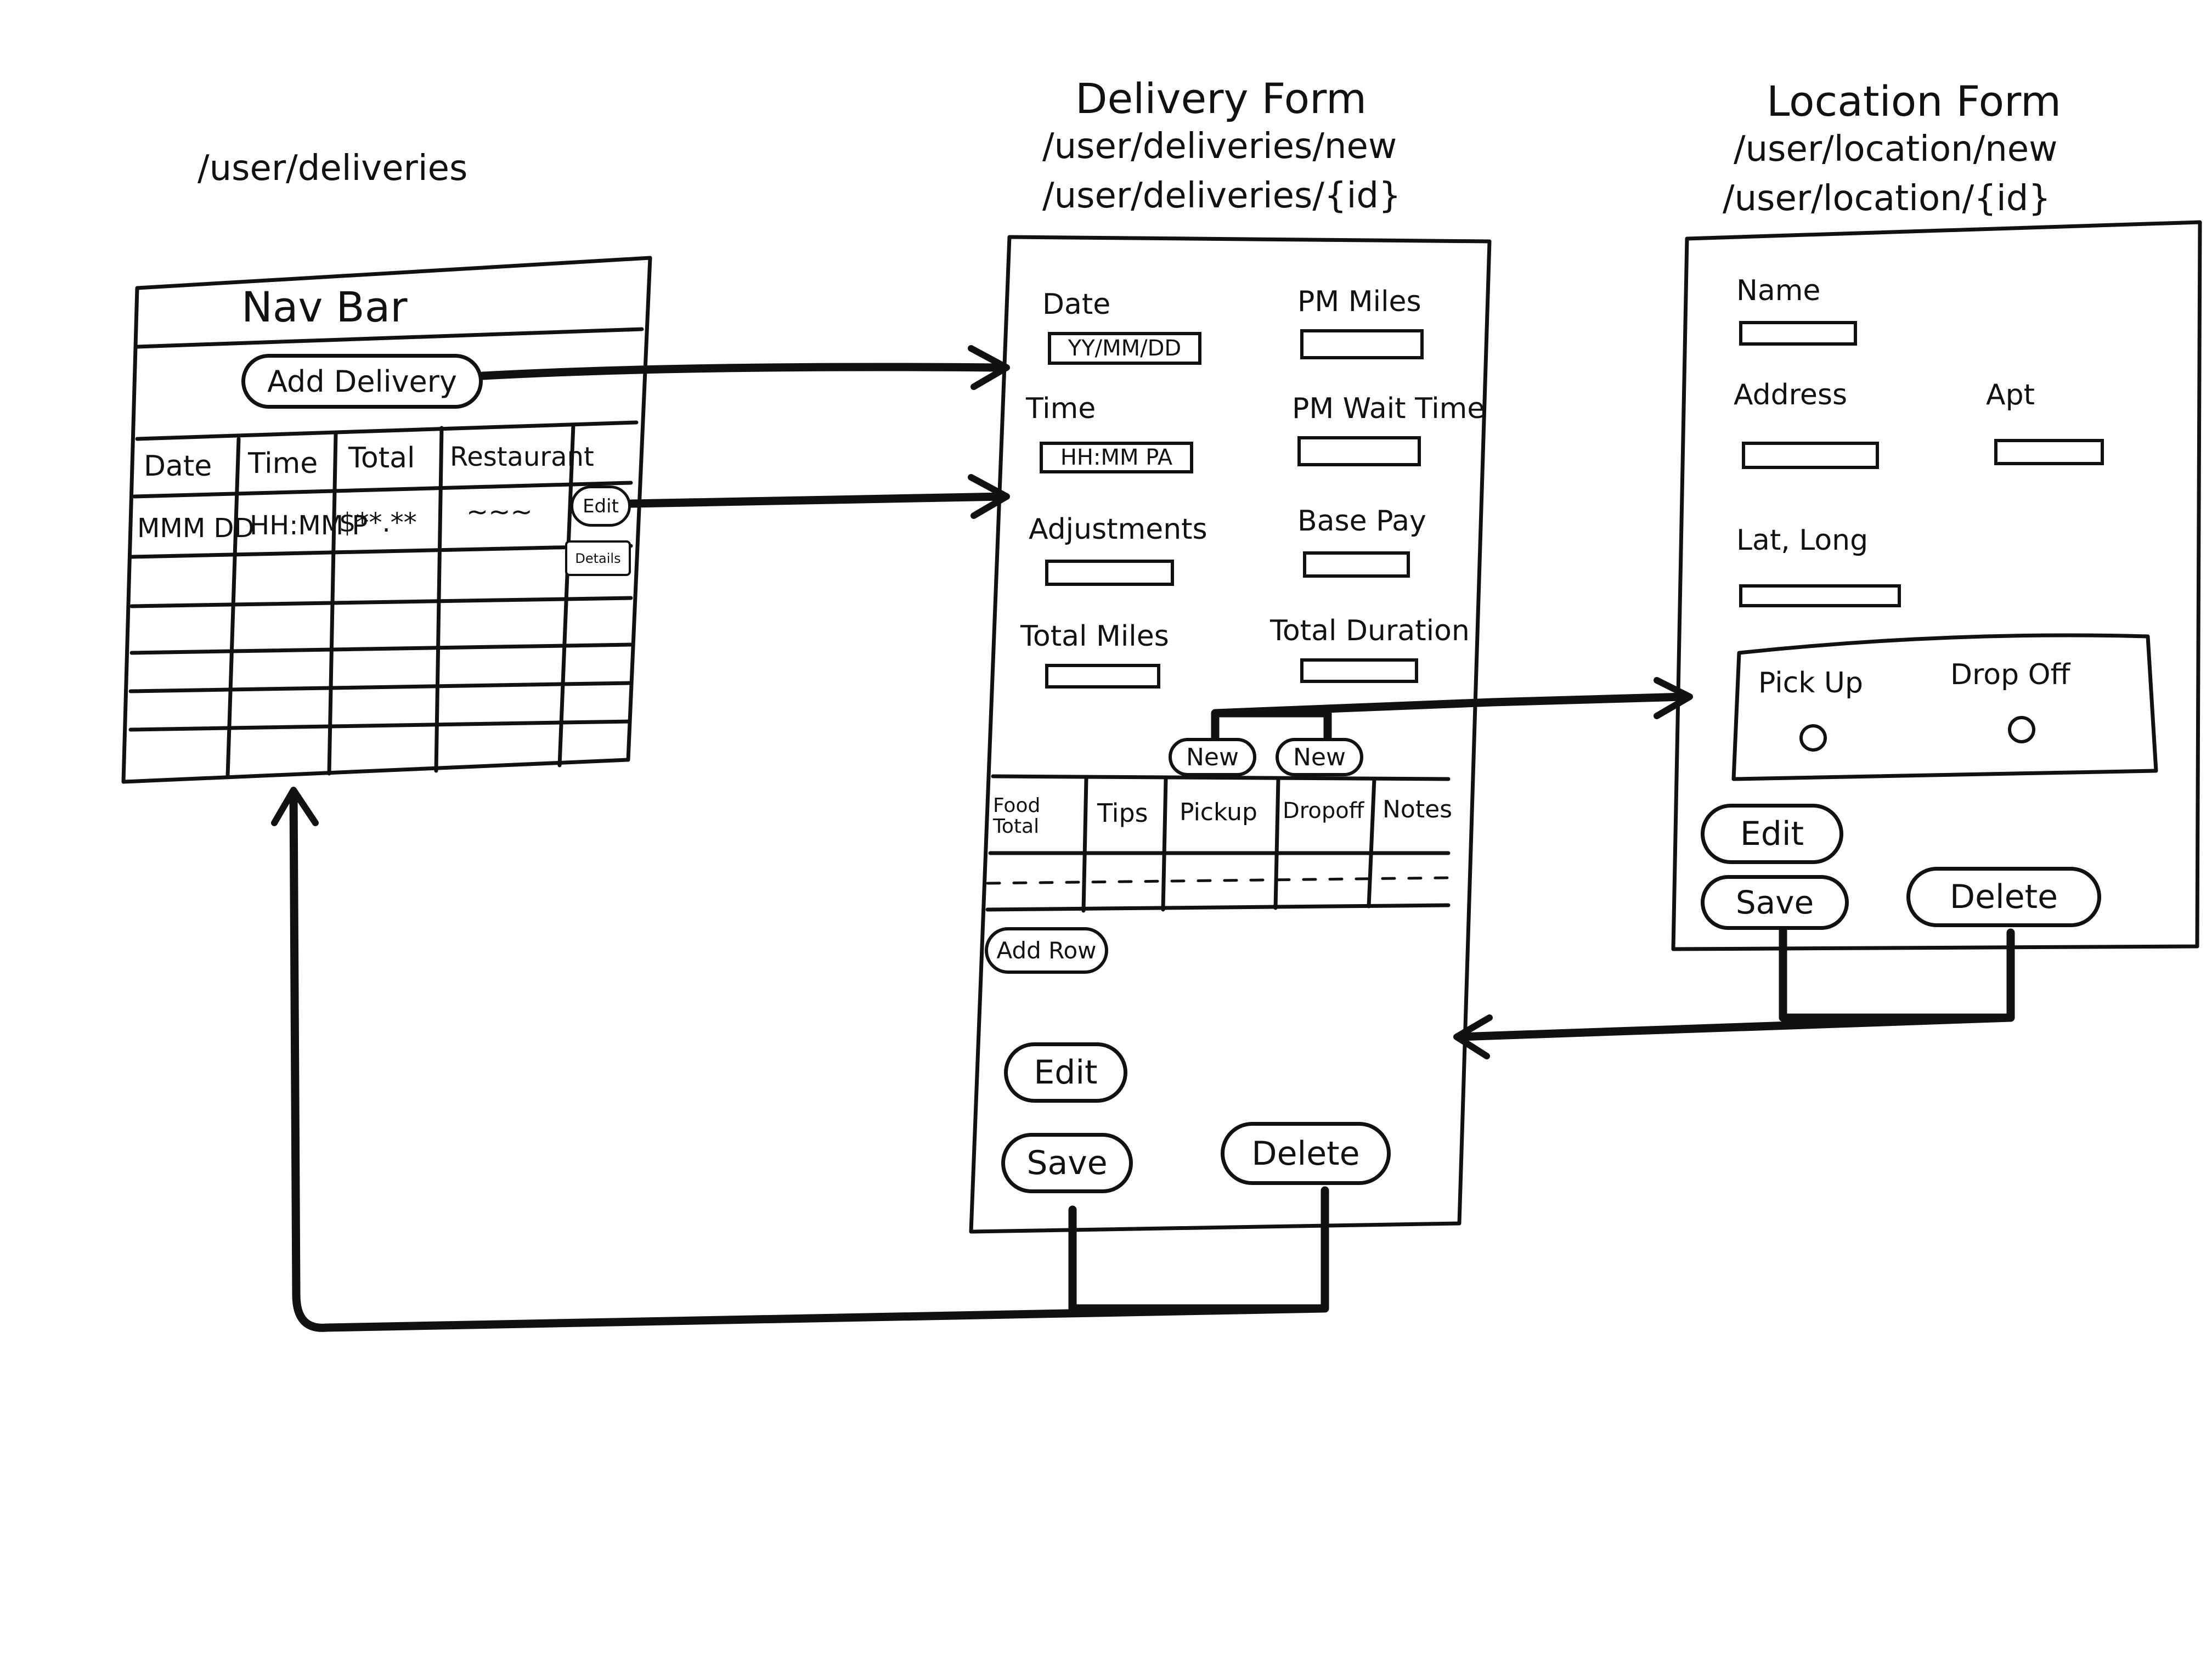 This screenshot has height=1659, width=2212. What do you see at coordinates (1306, 1153) in the screenshot?
I see `delivery-delete-button: Delete` at bounding box center [1306, 1153].